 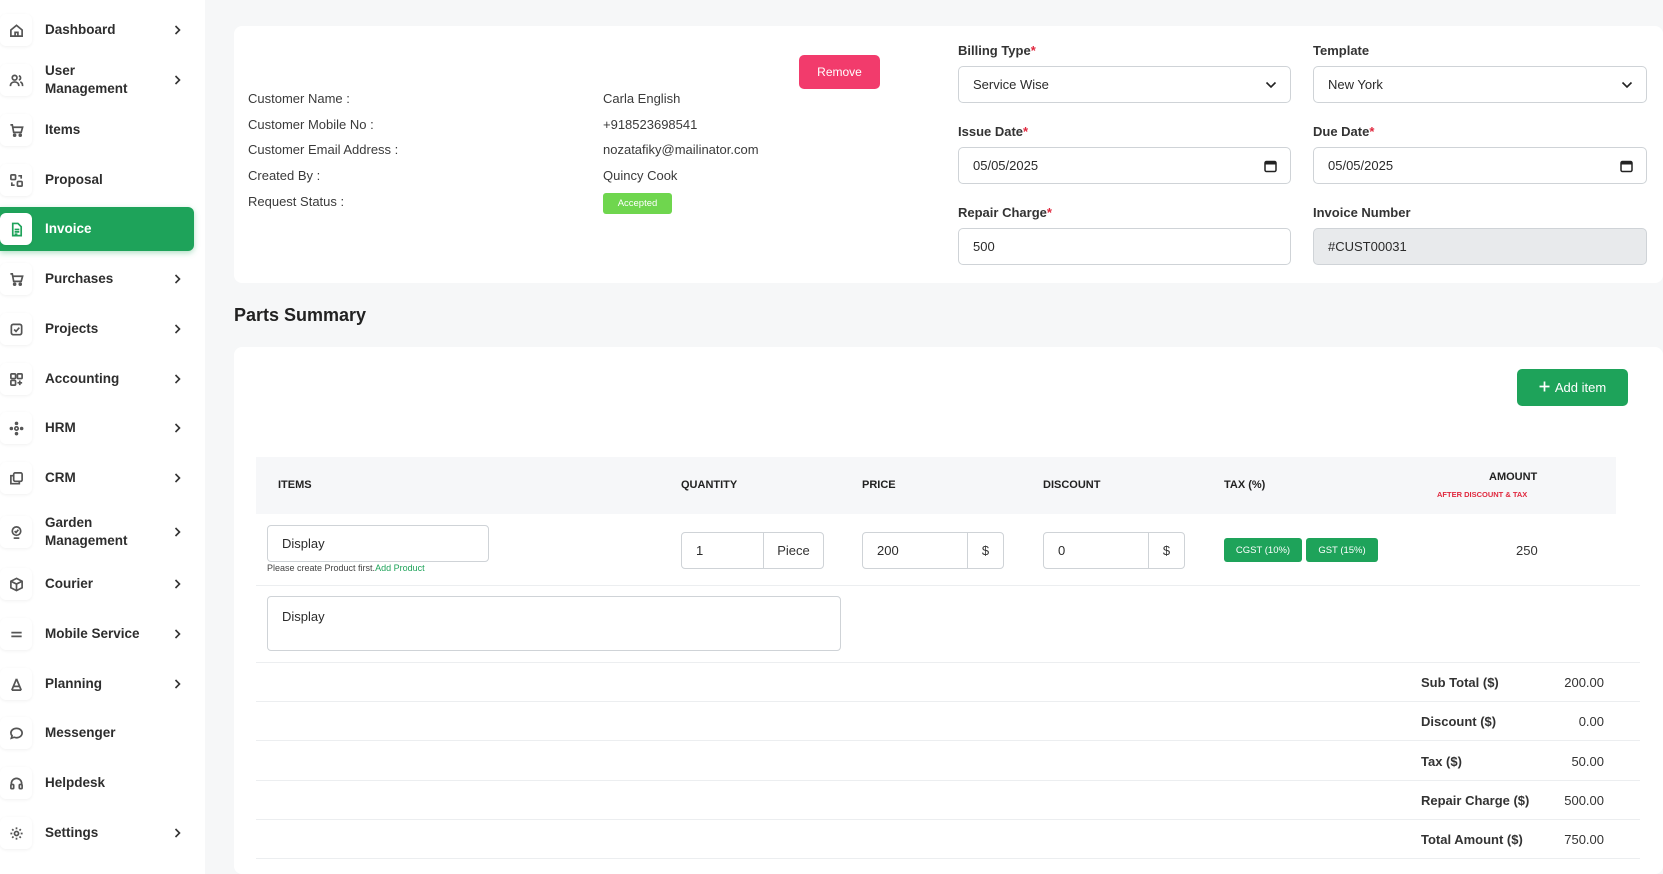 I want to click on column-header-amount: AMOUNT, so click(x=1513, y=477).